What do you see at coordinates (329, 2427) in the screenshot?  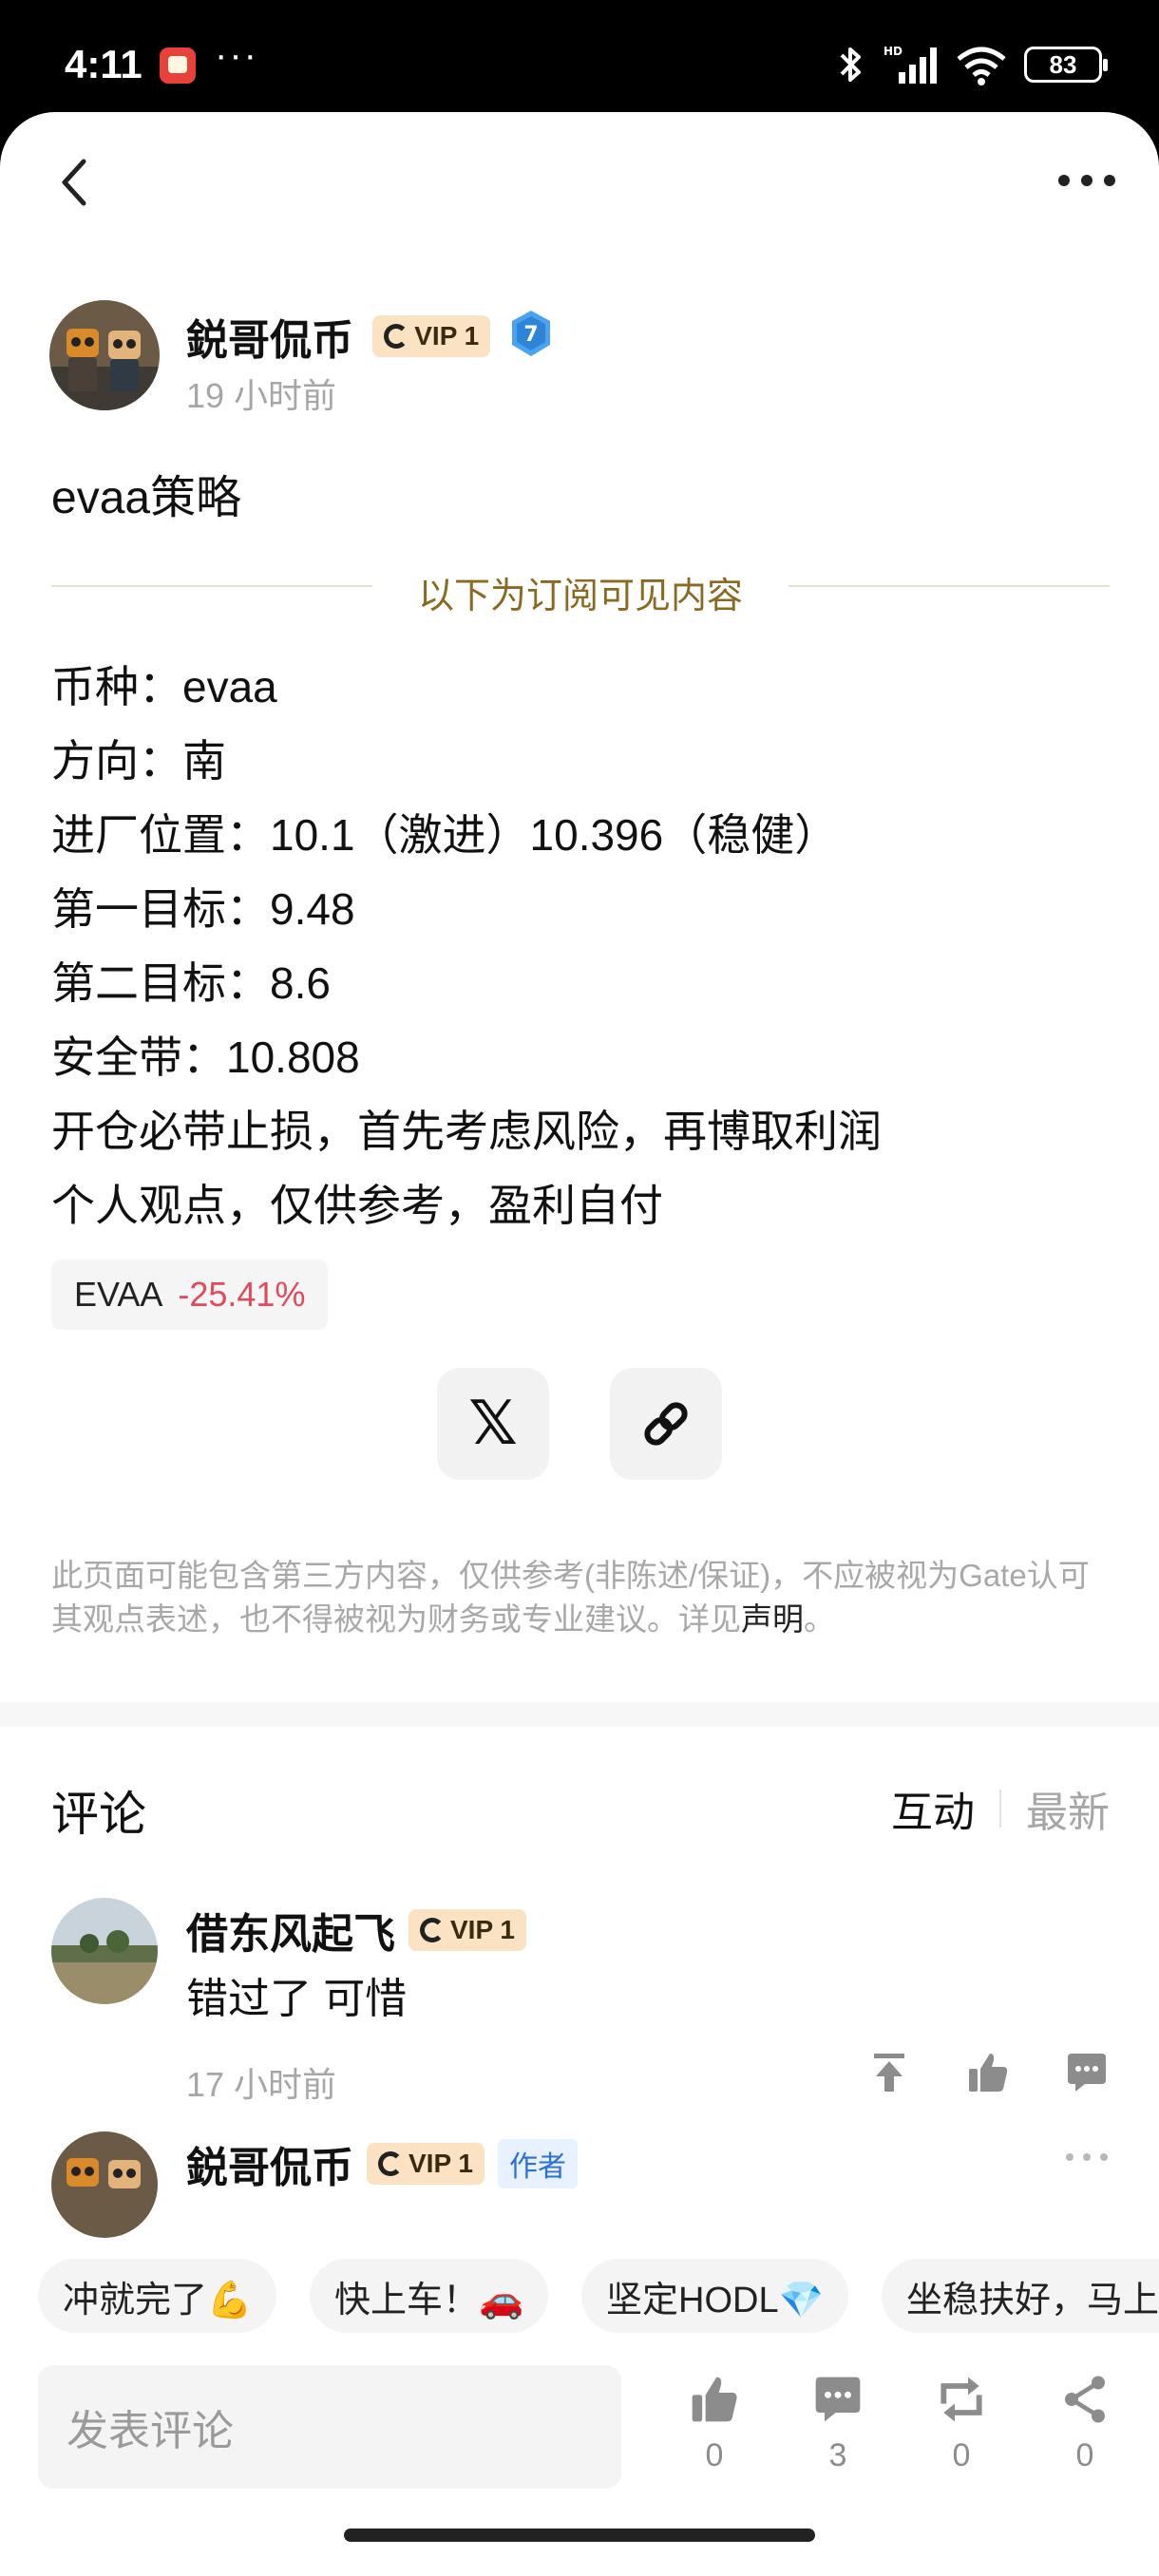 I see `comment-input: 发表评论` at bounding box center [329, 2427].